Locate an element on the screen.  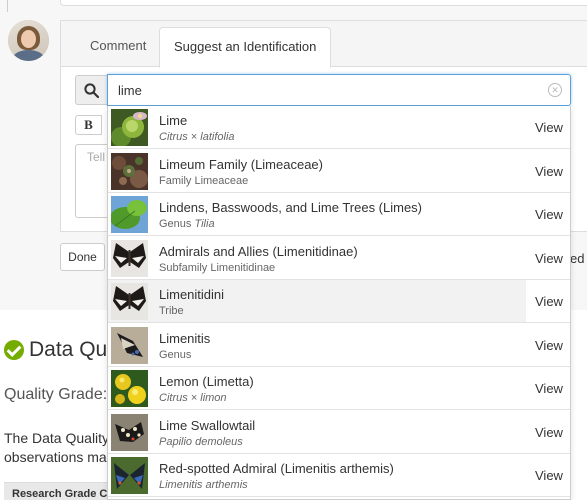
taxon-scientific-name: Genus is located at coordinates (175, 355).